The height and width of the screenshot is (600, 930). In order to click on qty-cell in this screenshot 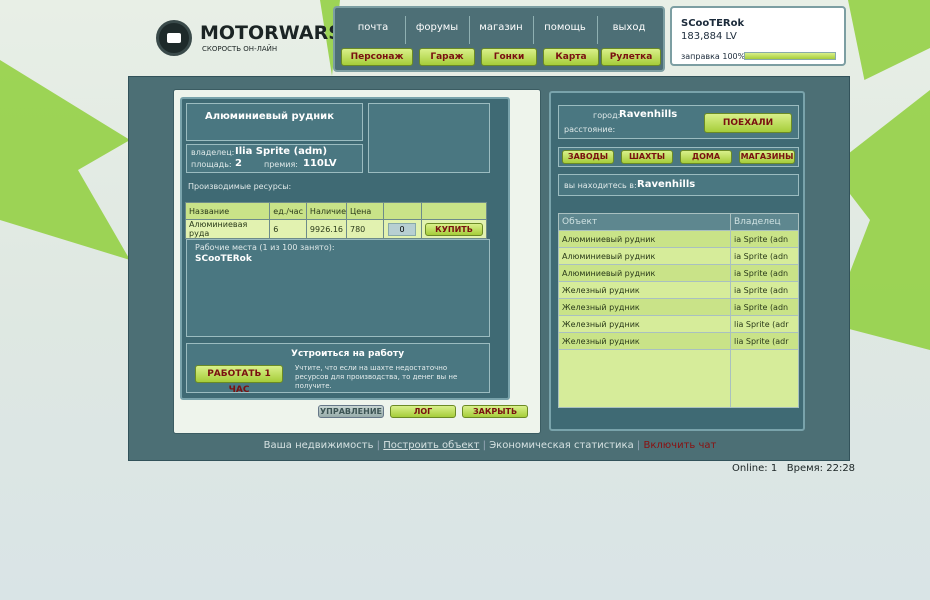, I will do `click(402, 229)`.